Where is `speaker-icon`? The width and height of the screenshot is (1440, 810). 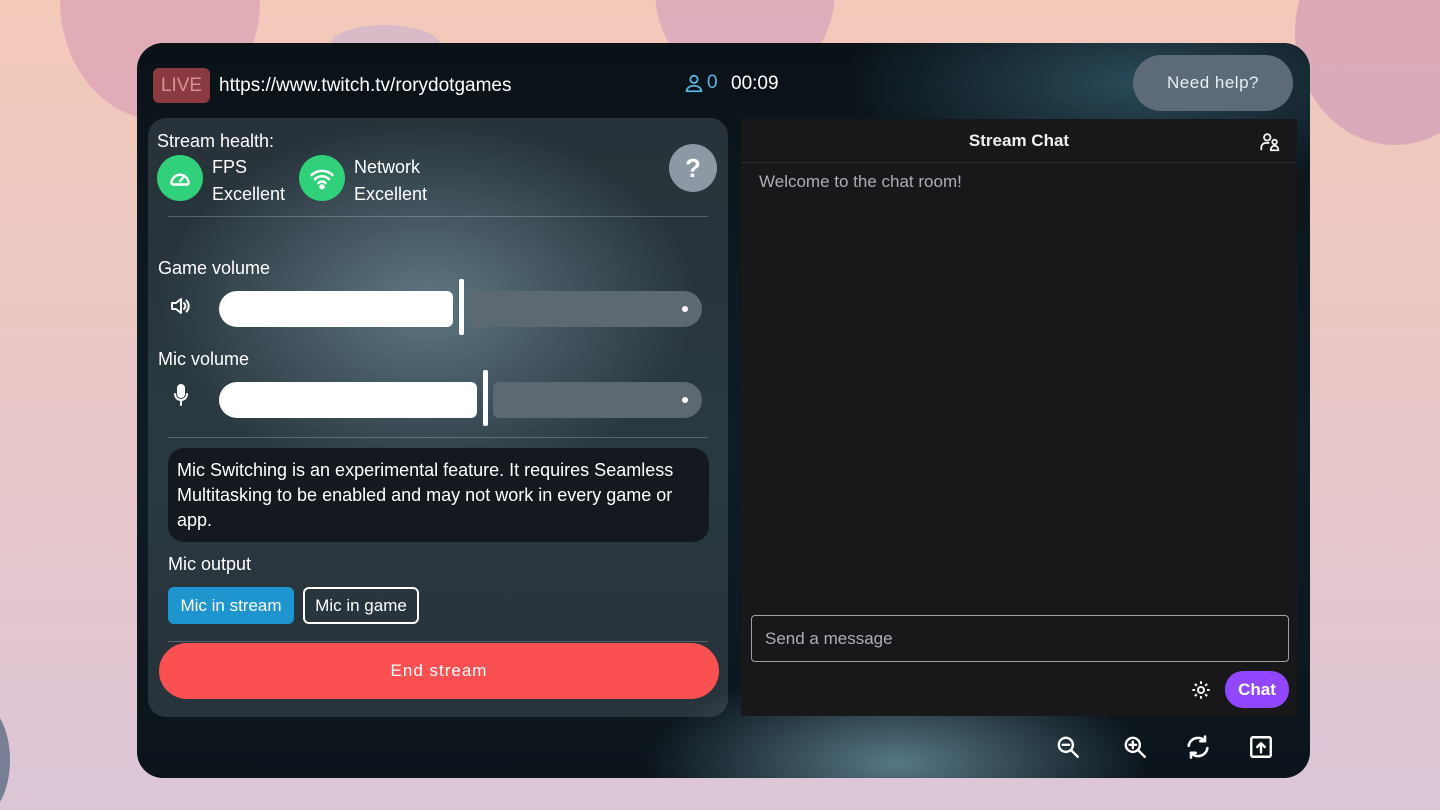 speaker-icon is located at coordinates (180, 306).